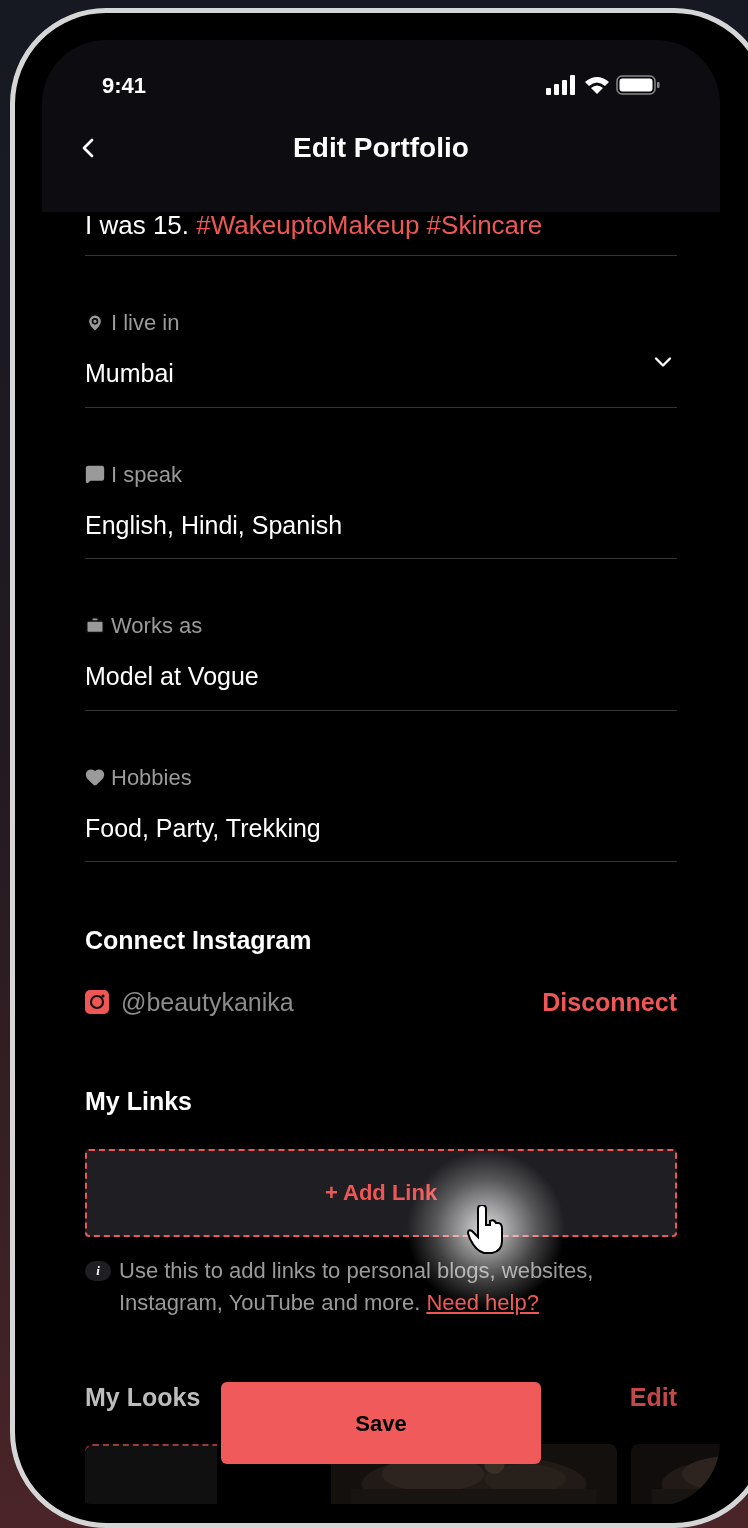  What do you see at coordinates (562, 85) in the screenshot?
I see `signal-icon` at bounding box center [562, 85].